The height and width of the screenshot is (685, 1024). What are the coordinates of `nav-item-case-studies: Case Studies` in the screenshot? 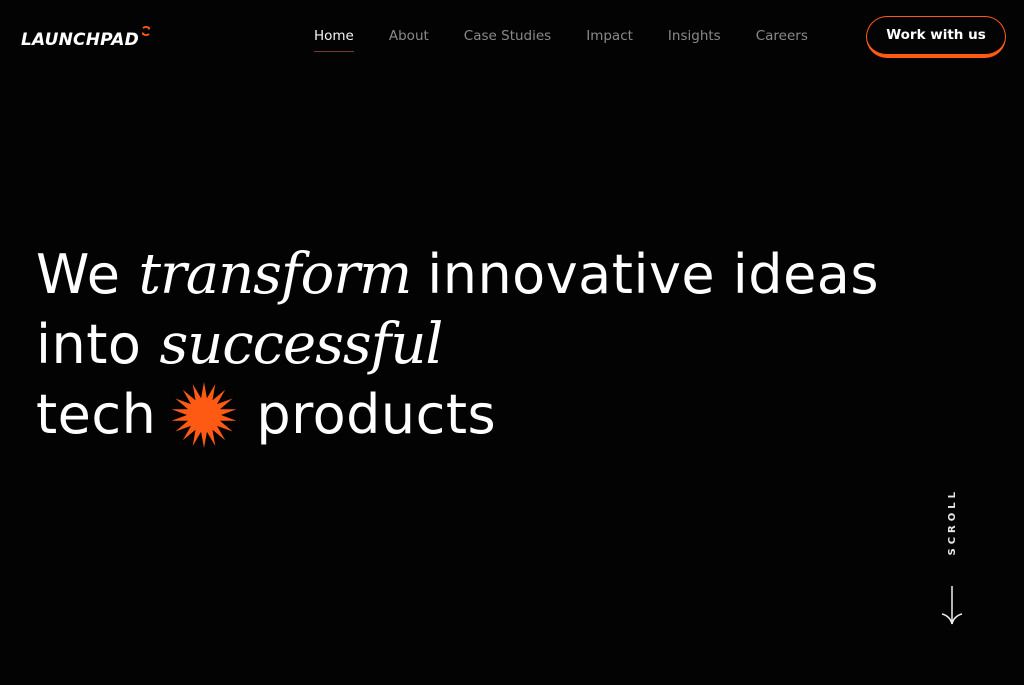 It's located at (507, 36).